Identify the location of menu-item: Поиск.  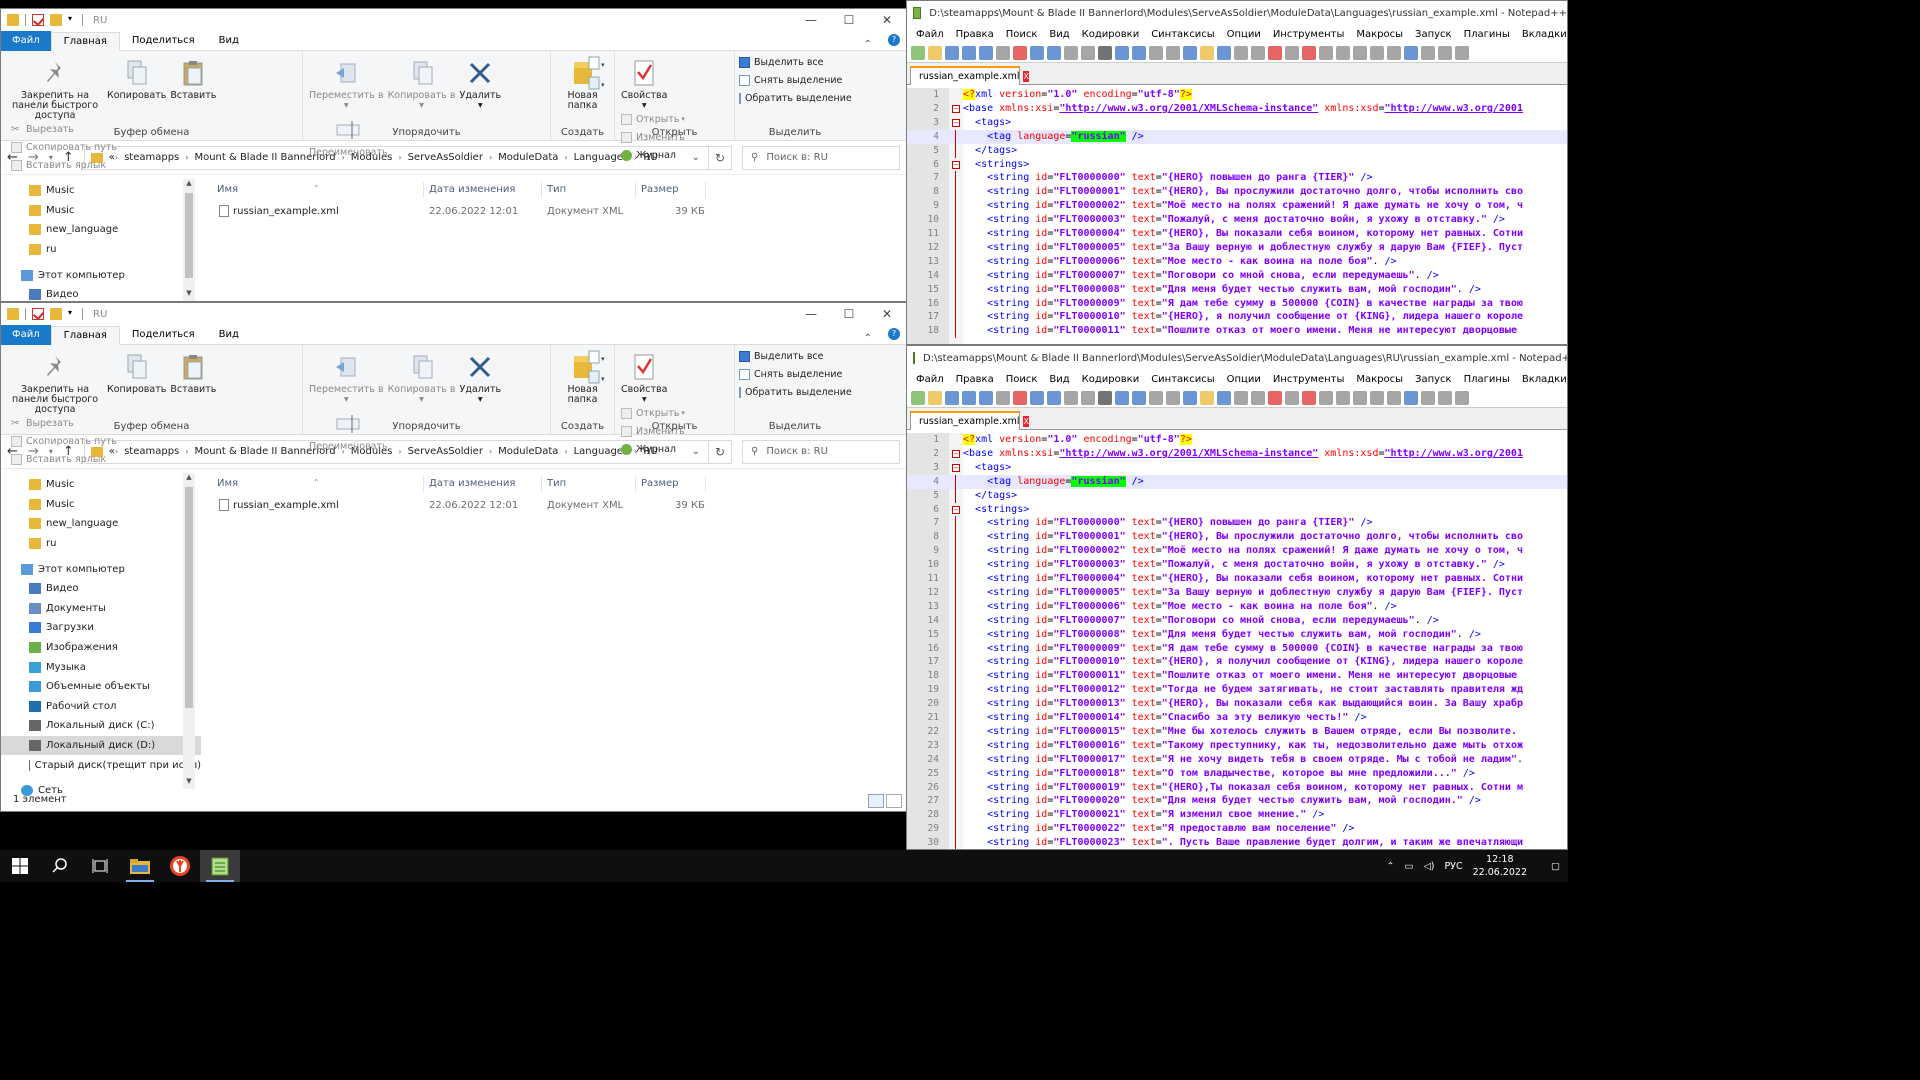
(1022, 34).